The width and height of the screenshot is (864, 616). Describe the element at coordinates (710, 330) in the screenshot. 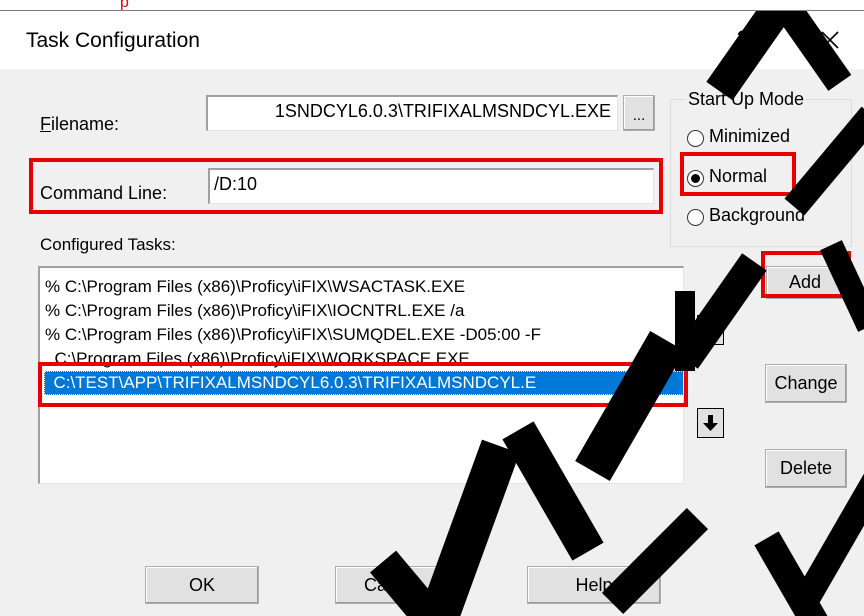

I see `arrow-up-icon` at that location.